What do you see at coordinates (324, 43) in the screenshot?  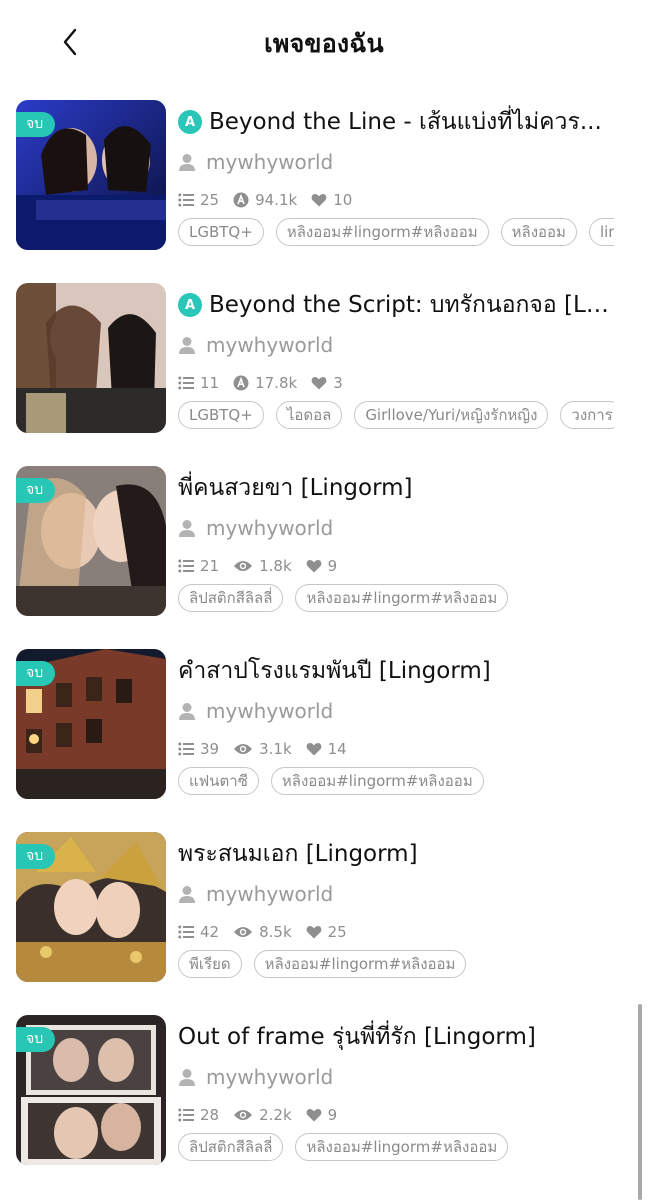 I see `page-title: เพจของฉัน` at bounding box center [324, 43].